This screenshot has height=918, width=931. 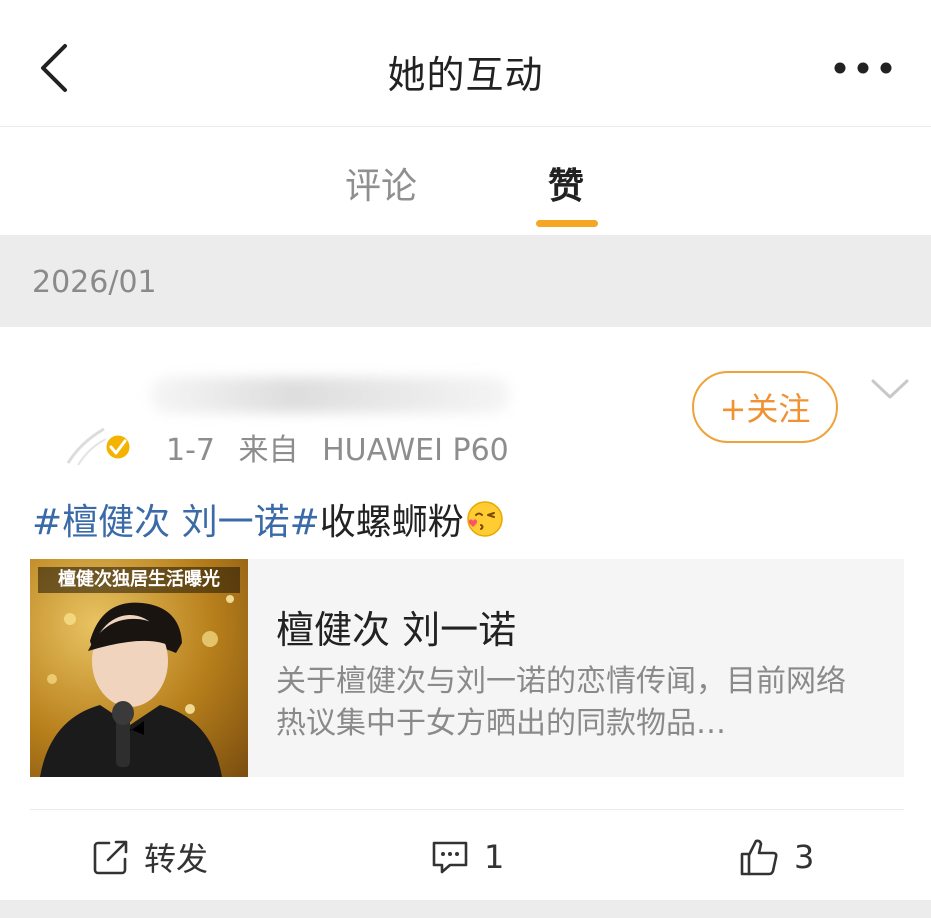 I want to click on tab-likes: 赞, so click(x=566, y=183).